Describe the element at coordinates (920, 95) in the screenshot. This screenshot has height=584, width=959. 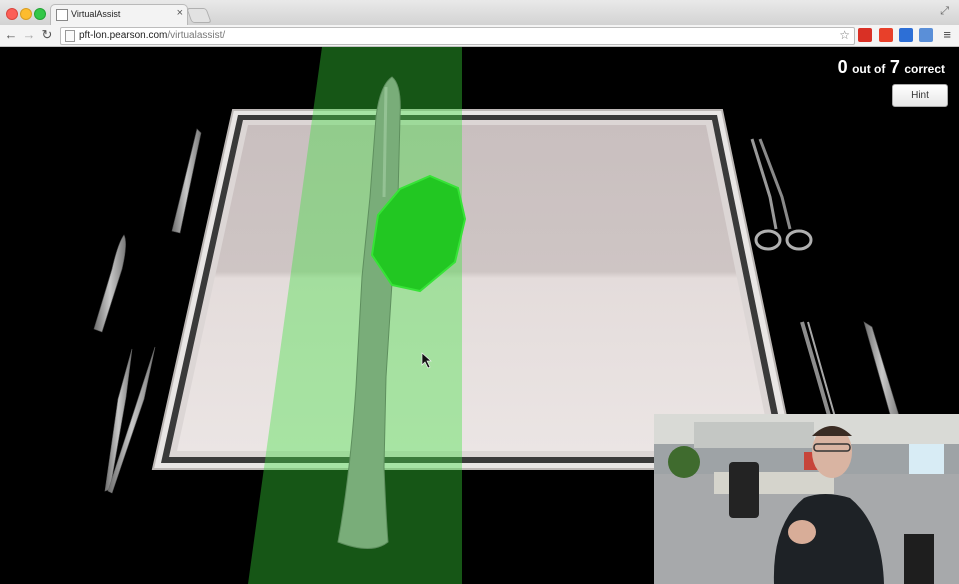
I see `hint-button: Hint` at that location.